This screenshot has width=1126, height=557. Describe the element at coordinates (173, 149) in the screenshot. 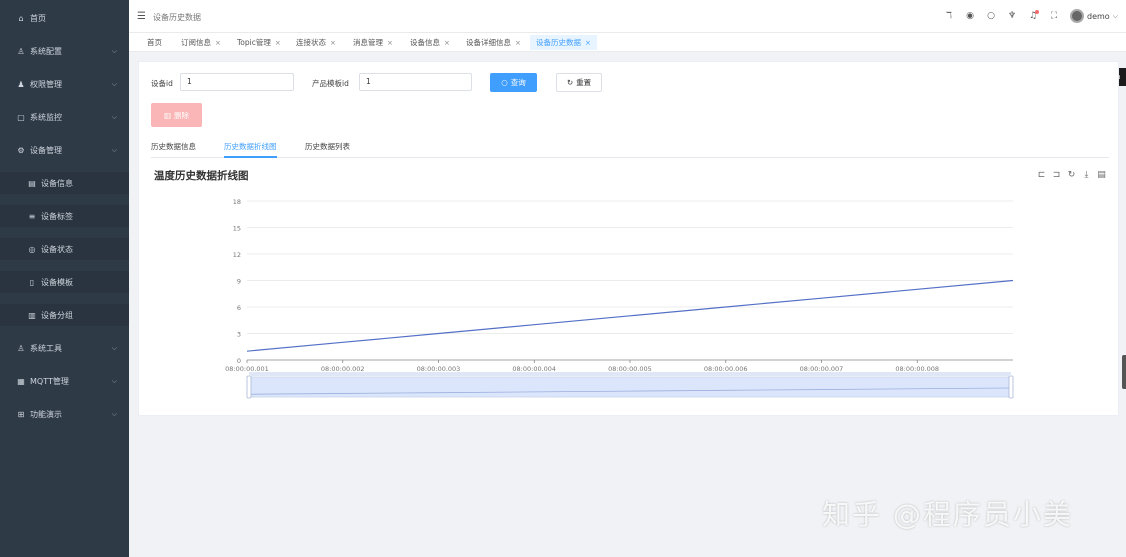

I see `history-tab: 历史数据信息` at that location.